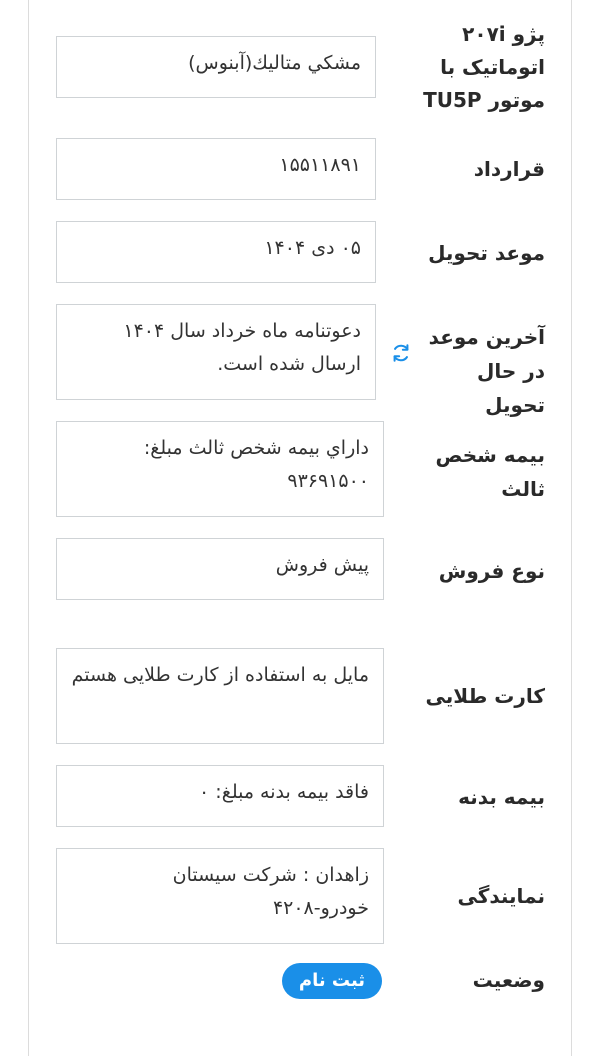  I want to click on field-label-body-insurance: بیمه بدنه, so click(501, 797).